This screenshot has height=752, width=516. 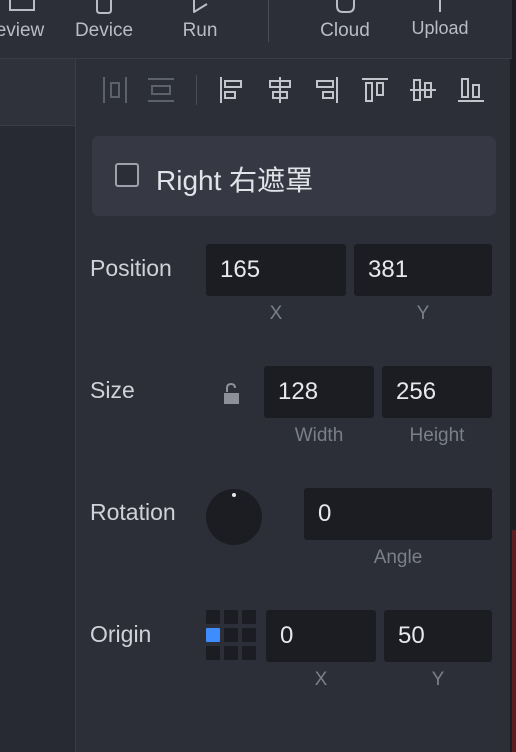 What do you see at coordinates (437, 392) in the screenshot?
I see `size-height-input: 256` at bounding box center [437, 392].